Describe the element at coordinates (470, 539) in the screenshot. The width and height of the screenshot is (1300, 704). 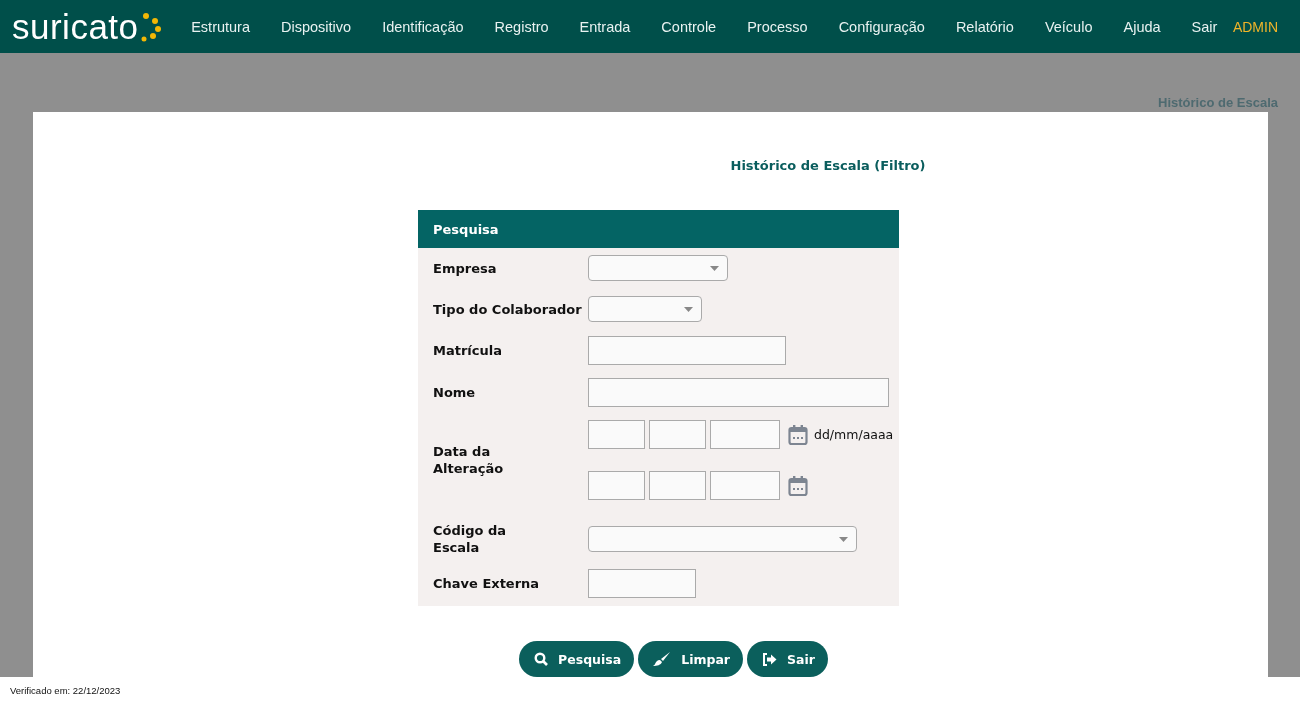
I see `field-label: Código da Escala` at that location.